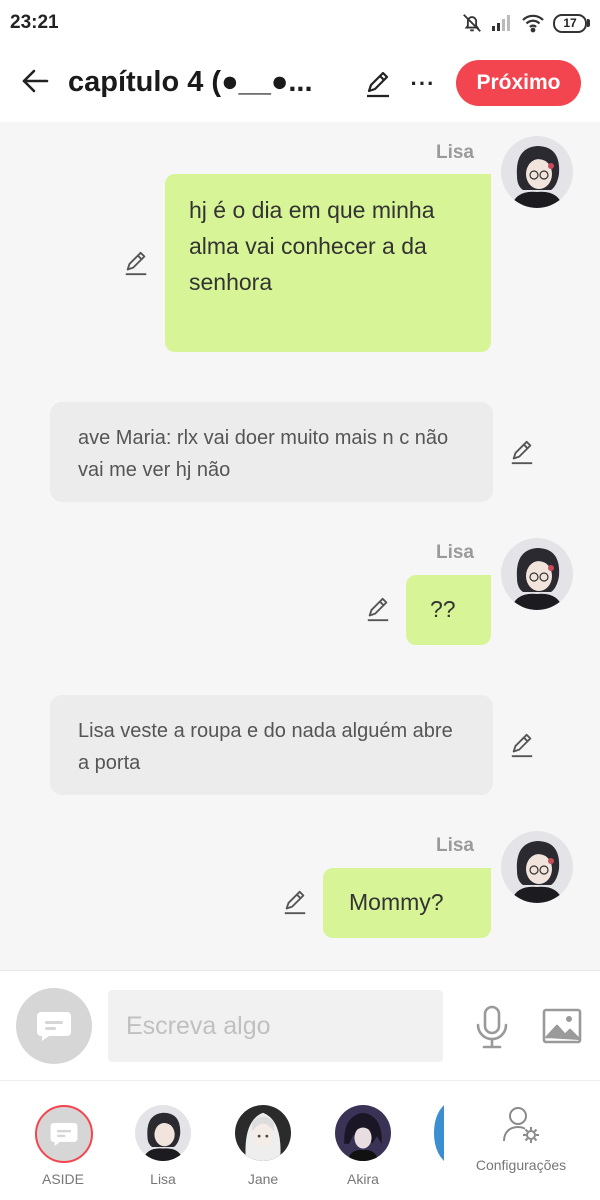 The height and width of the screenshot is (1200, 600). What do you see at coordinates (363, 1179) in the screenshot?
I see `nav-label: Akira` at bounding box center [363, 1179].